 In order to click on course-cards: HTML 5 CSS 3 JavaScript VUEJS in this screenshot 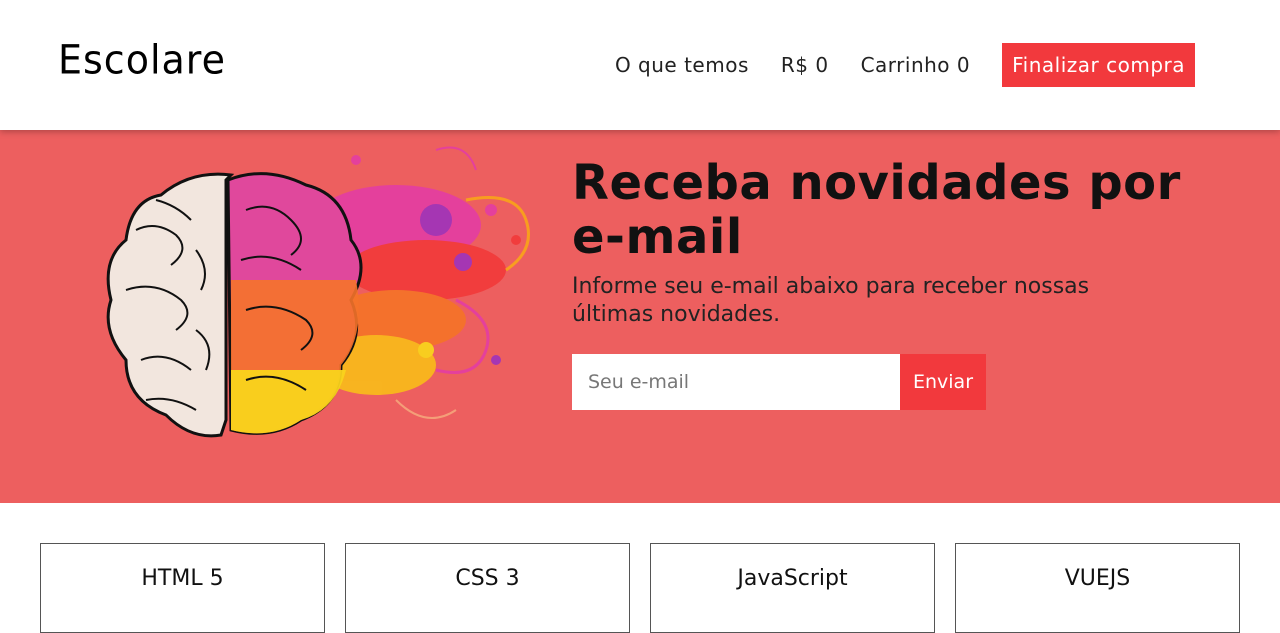, I will do `click(640, 588)`.